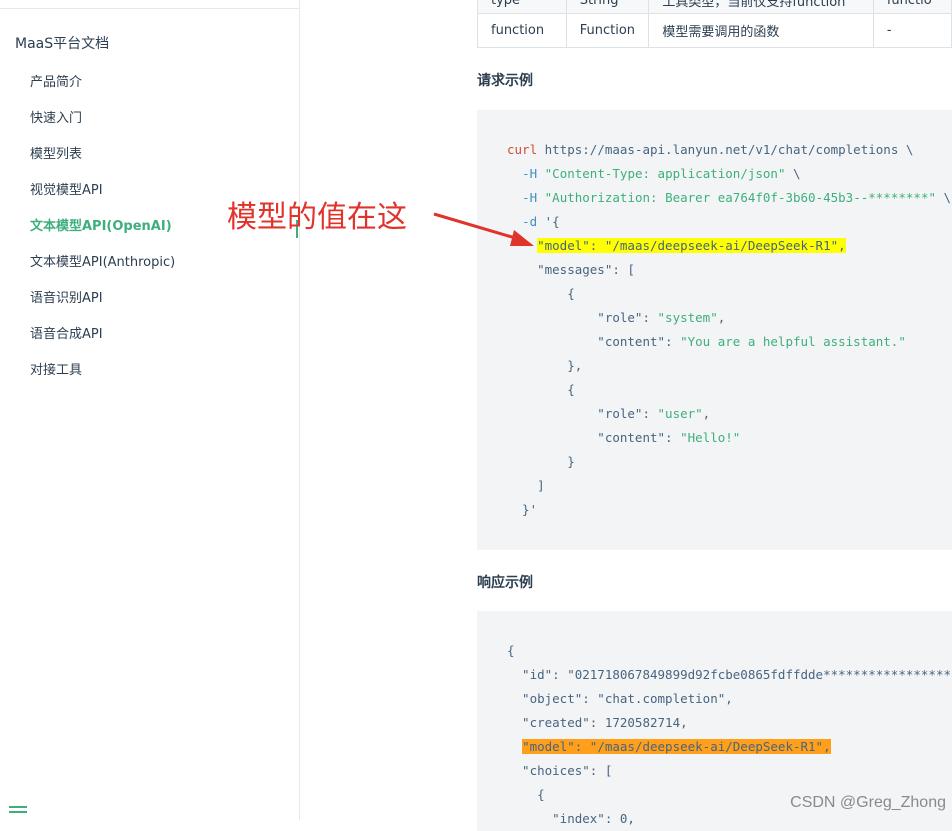 This screenshot has height=831, width=952. Describe the element at coordinates (560, 770) in the screenshot. I see `code-line: "choices": [` at that location.